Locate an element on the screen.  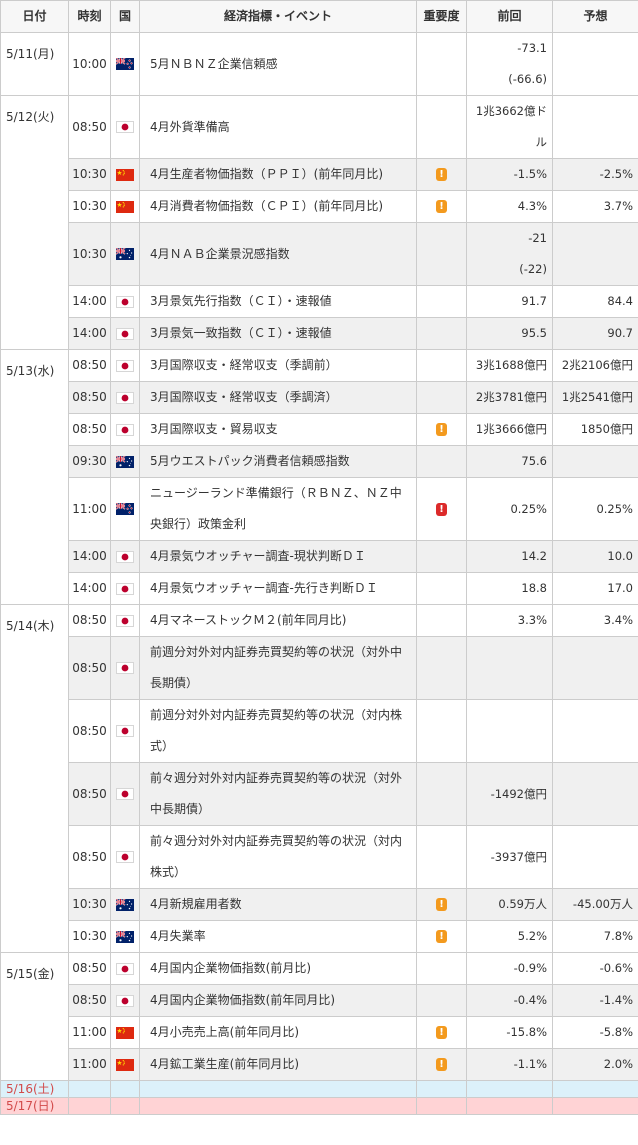
forecast-cell: 1兆2541億円 is located at coordinates (595, 397).